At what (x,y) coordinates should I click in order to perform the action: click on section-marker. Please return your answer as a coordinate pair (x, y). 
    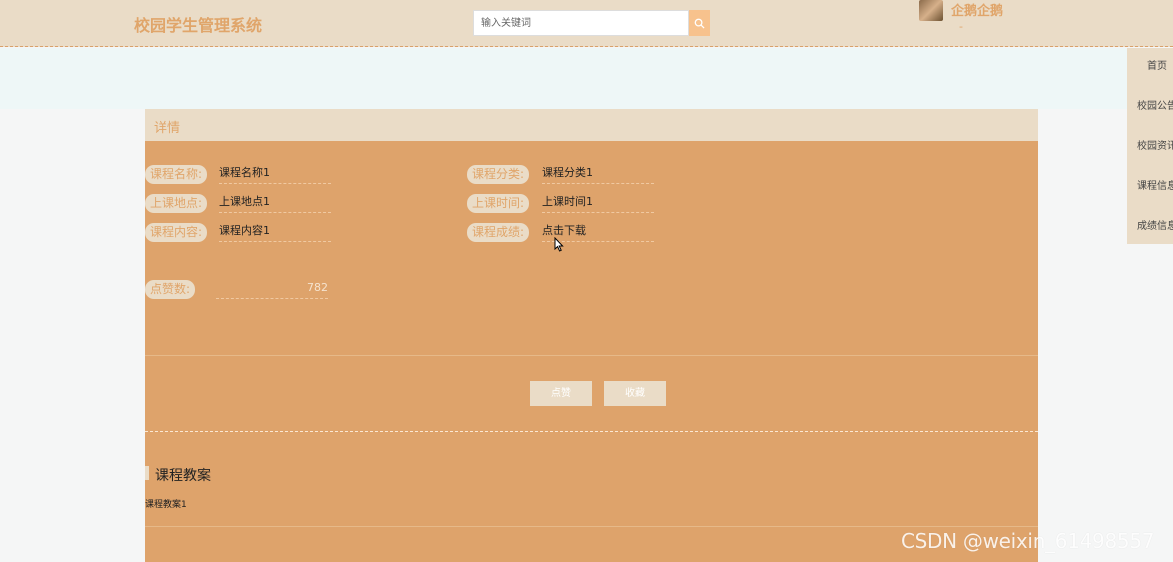
    Looking at the image, I should click on (147, 473).